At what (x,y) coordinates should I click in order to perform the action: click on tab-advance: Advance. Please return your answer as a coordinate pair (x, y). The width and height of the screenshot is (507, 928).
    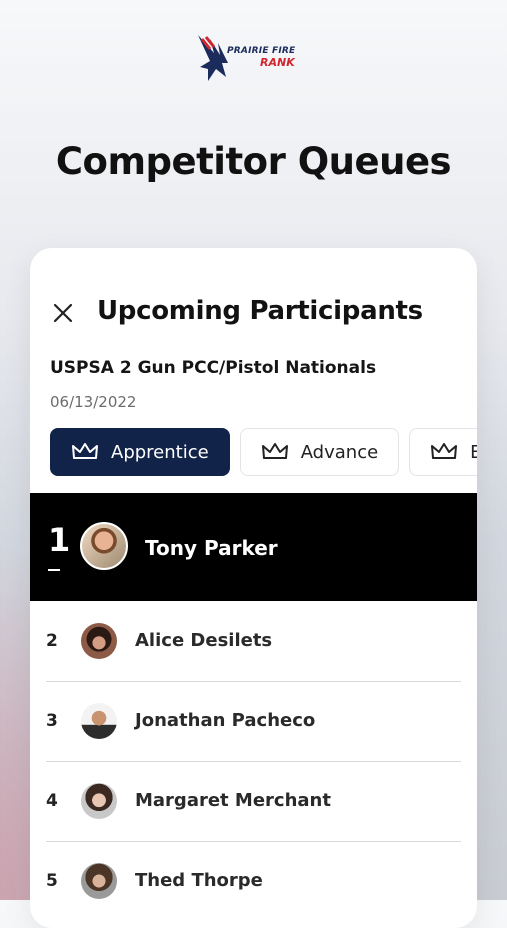
    Looking at the image, I should click on (319, 452).